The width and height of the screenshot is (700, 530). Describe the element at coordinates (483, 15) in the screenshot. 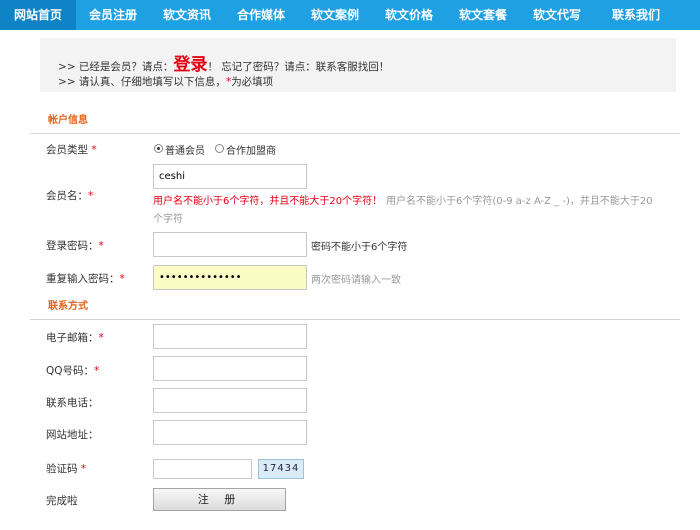

I see `nav-item-packages: 软文套餐` at that location.